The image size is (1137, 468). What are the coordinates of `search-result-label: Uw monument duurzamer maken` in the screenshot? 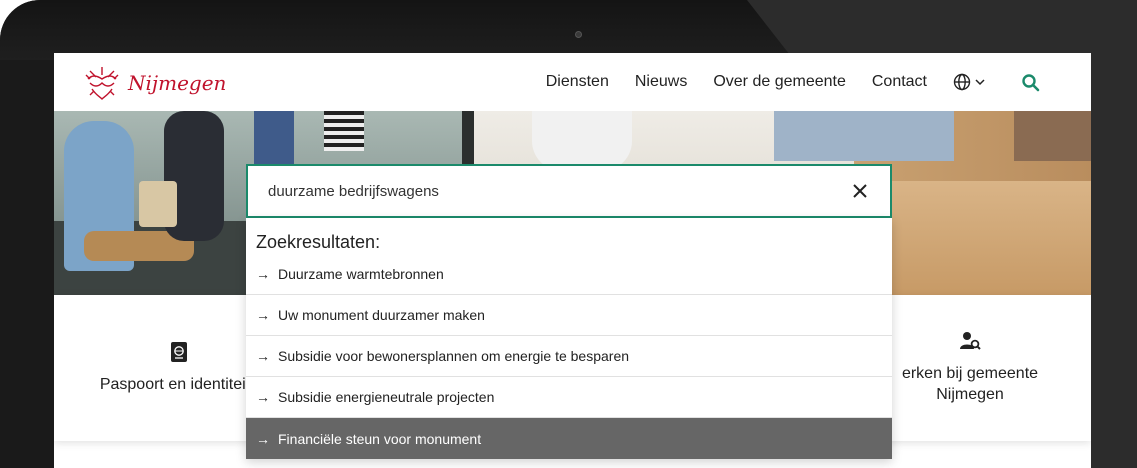 It's located at (381, 315).